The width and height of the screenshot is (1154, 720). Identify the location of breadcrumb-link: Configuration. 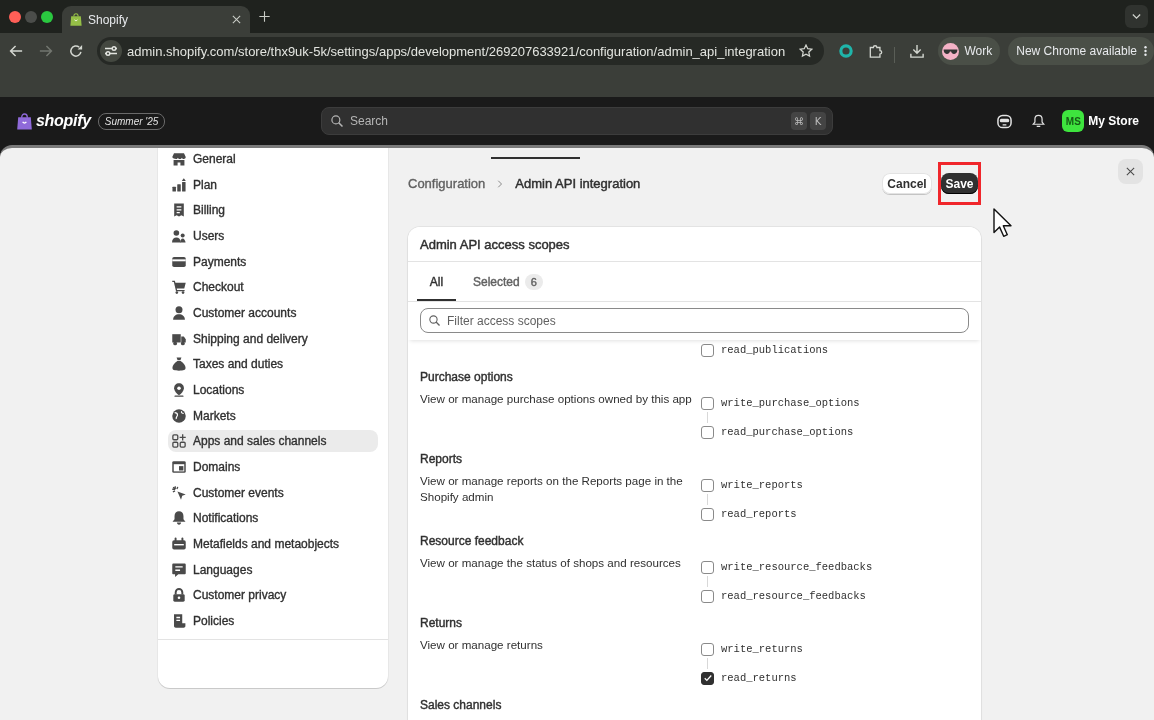
(447, 183).